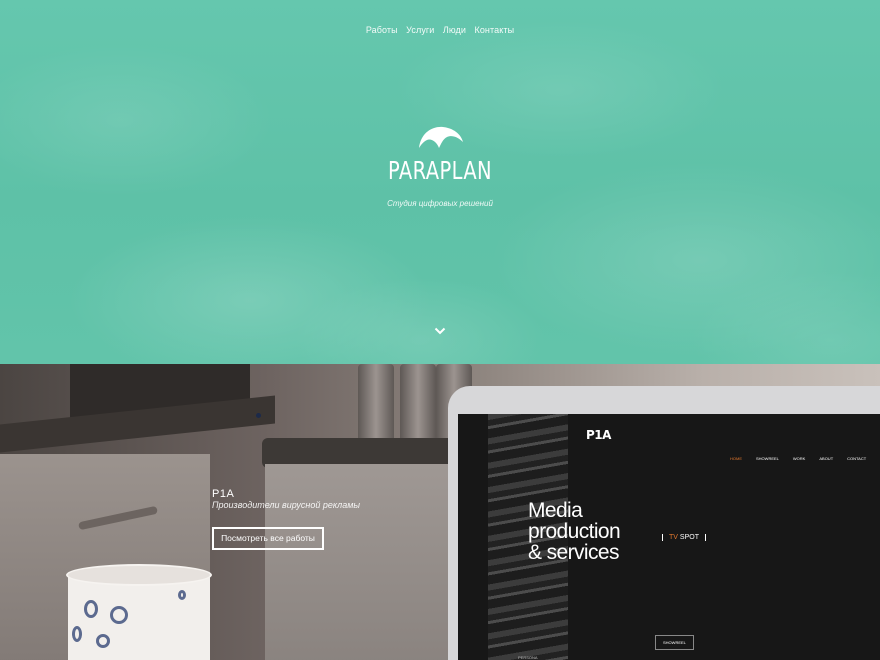 Image resolution: width=880 pixels, height=660 pixels. I want to click on main-nav: Работы Услуги Люди Контакты, so click(440, 29).